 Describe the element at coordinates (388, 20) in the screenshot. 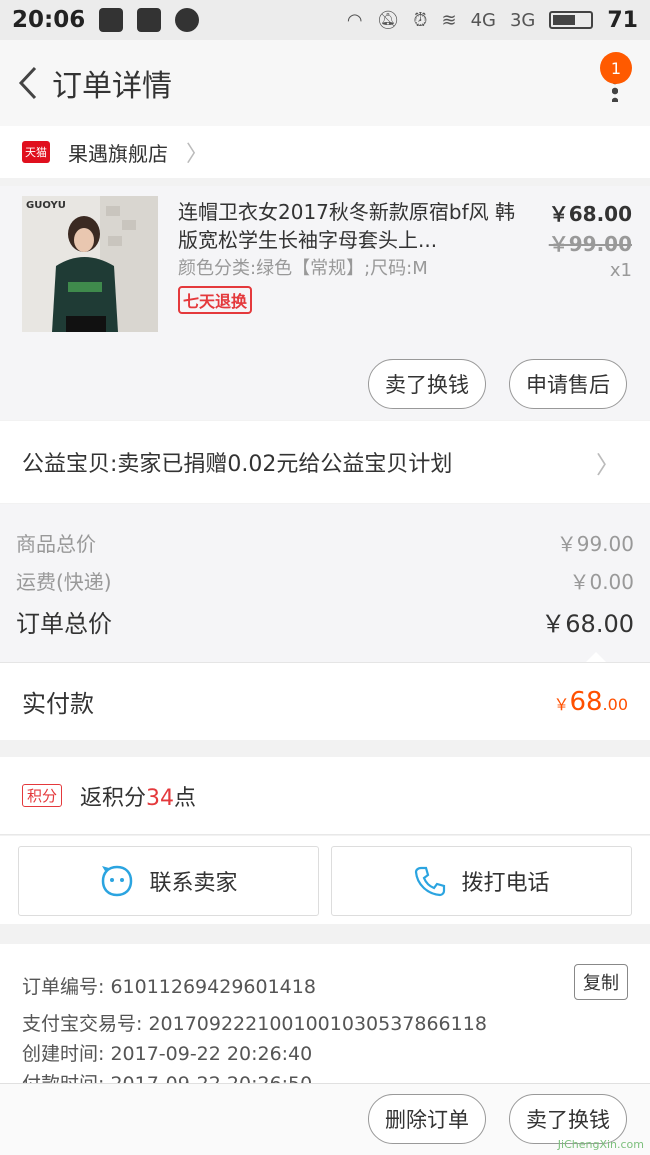

I see `mute-icon: 🔕︎` at that location.